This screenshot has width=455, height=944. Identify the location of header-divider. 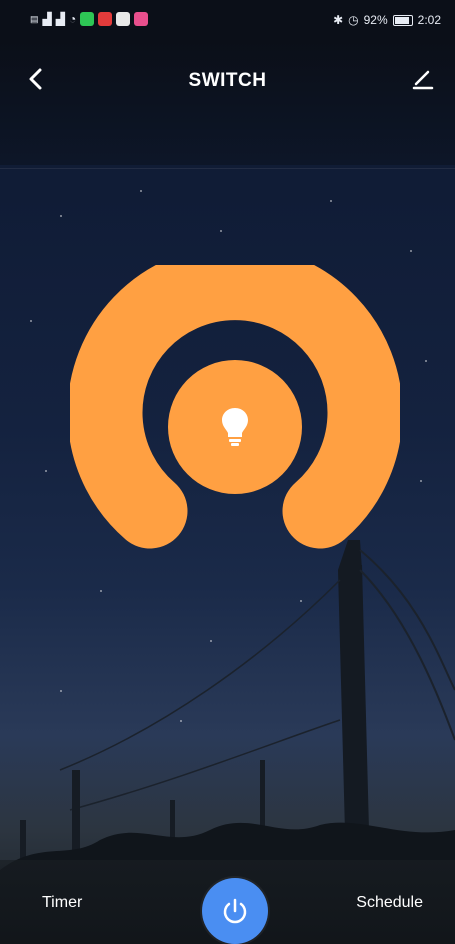
(227, 168).